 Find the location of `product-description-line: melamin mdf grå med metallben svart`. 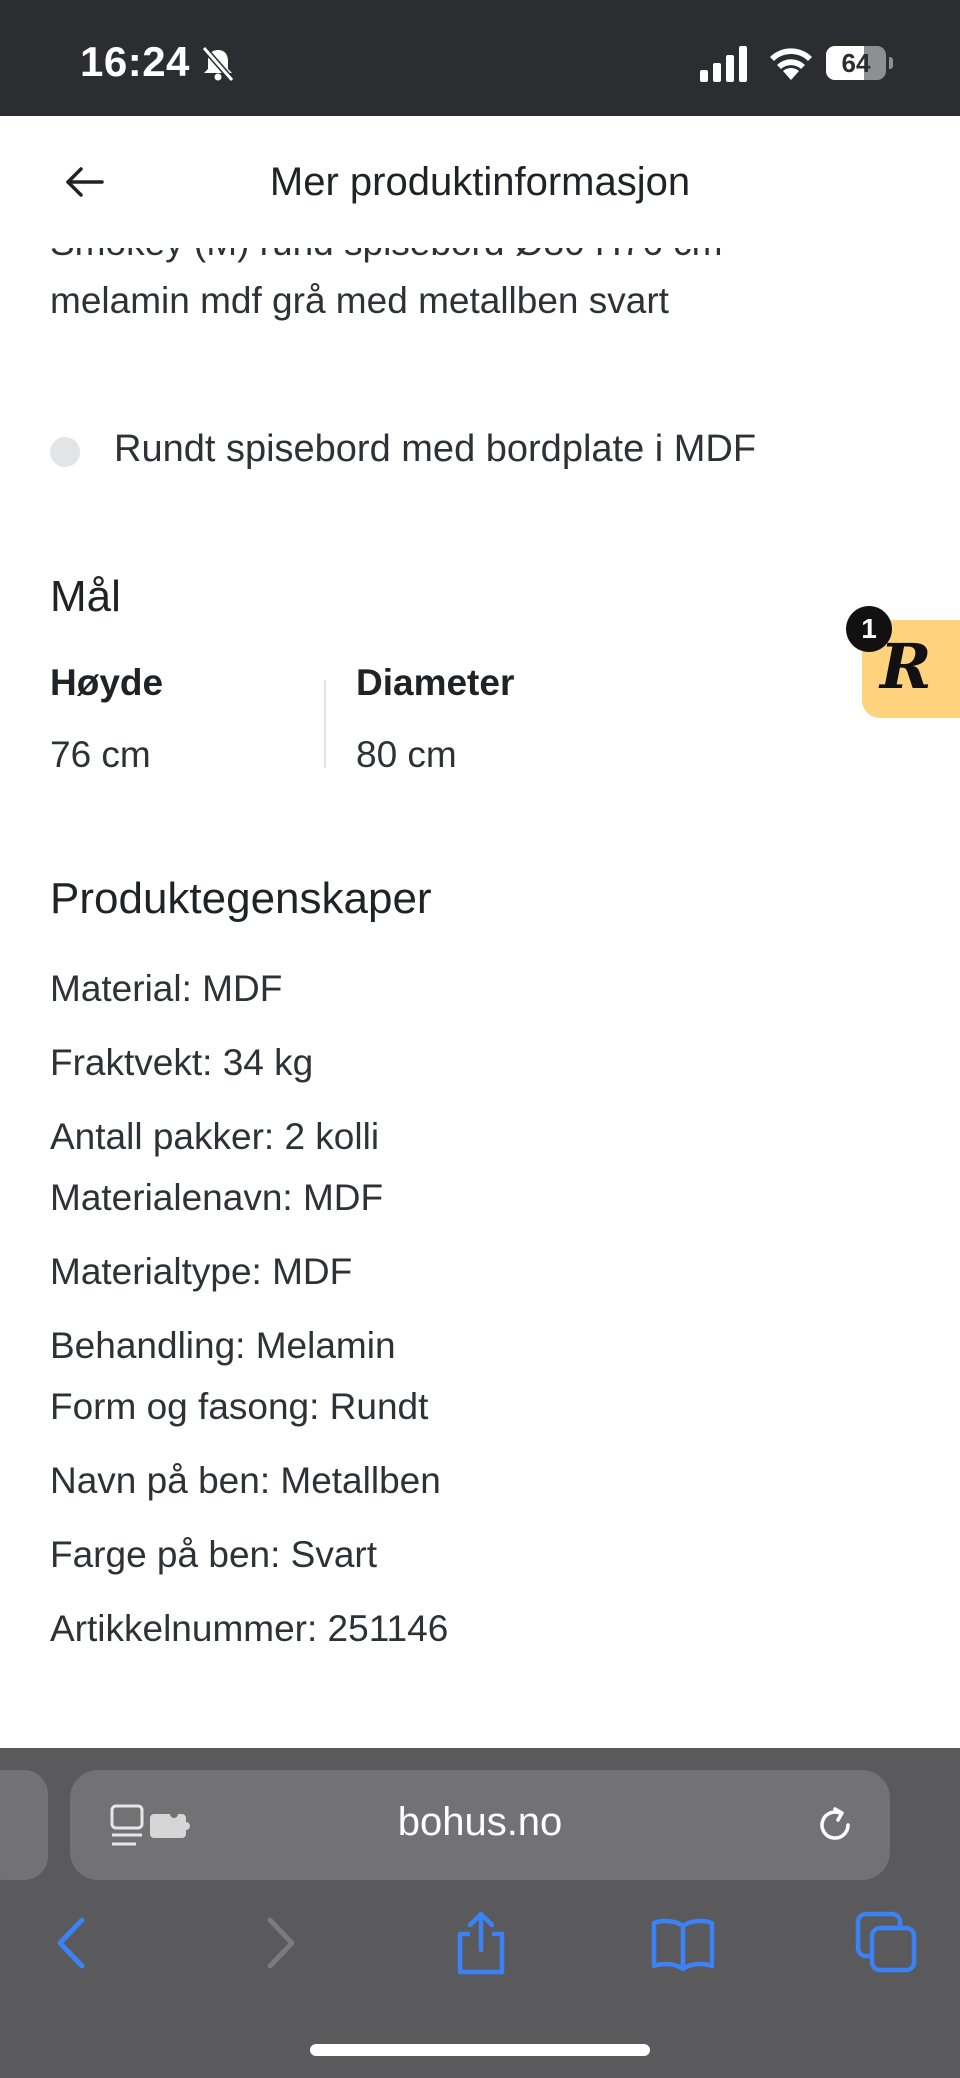

product-description-line: melamin mdf grå med metallben svart is located at coordinates (359, 300).